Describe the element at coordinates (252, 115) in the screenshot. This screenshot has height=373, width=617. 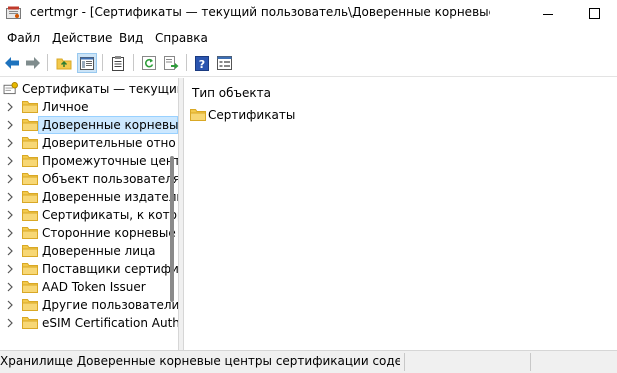
I see `list-item-label: Сертификаты` at that location.